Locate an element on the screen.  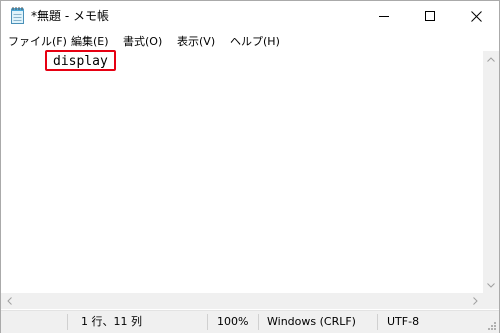
chevron-right-icon is located at coordinates (475, 301).